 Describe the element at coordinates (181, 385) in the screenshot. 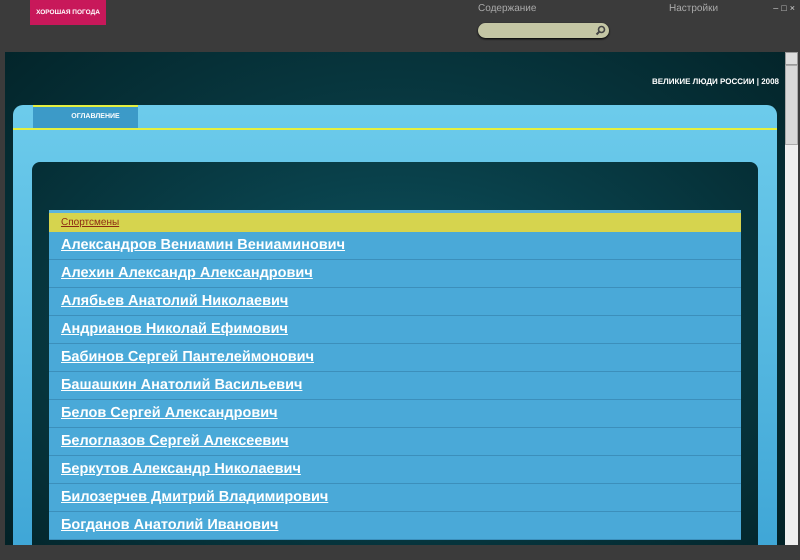

I see `person-link: Башашкин Анатолий Васильевич` at that location.